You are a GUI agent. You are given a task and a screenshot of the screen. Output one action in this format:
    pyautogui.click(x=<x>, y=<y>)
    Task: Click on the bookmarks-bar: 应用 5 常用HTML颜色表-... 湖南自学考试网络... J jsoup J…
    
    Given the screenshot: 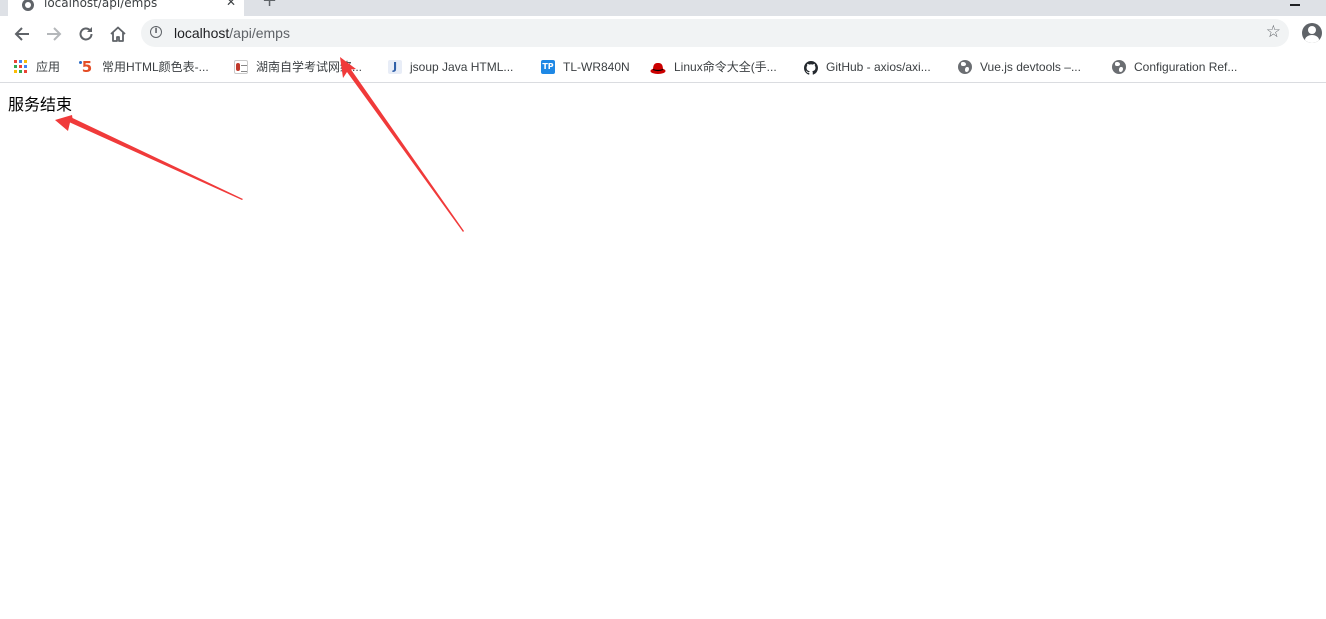 What is the action you would take?
    pyautogui.click(x=663, y=67)
    